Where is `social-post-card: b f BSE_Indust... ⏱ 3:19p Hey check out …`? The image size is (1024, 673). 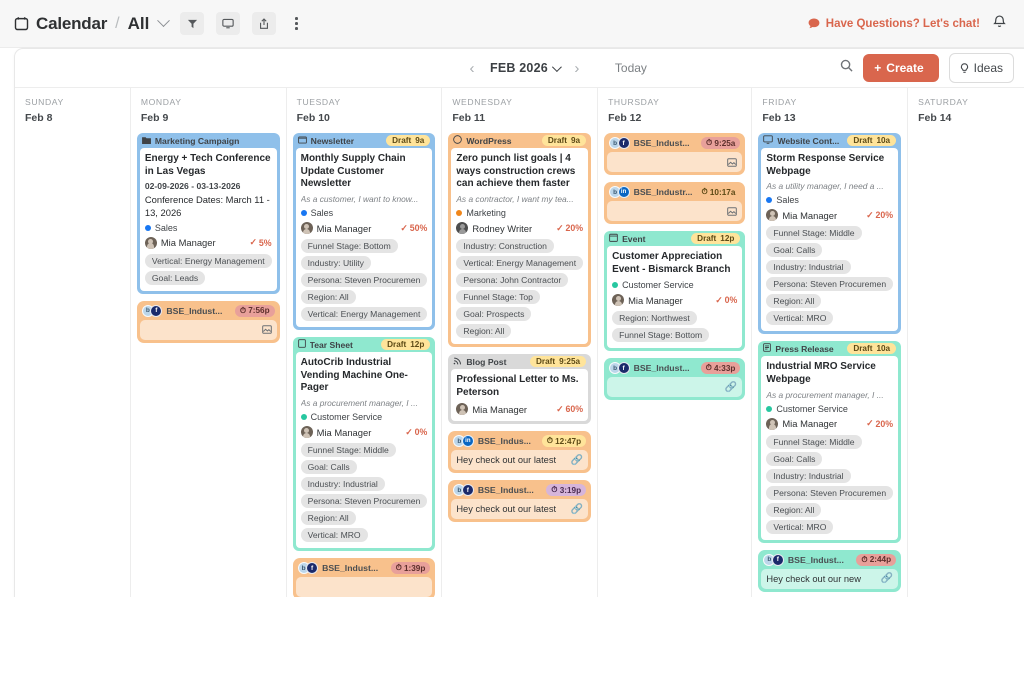
social-post-card: b f BSE_Indust... ⏱ 3:19p Hey check out … is located at coordinates (520, 501).